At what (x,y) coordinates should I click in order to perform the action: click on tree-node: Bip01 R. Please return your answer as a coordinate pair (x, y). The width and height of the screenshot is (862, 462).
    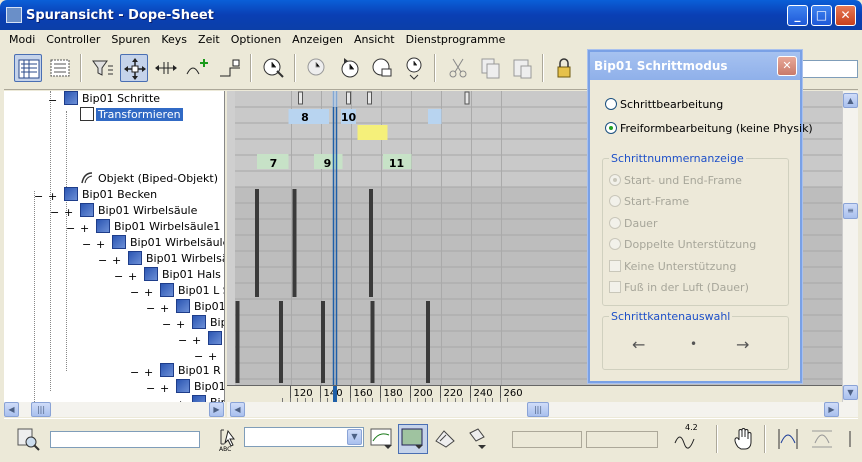
    Looking at the image, I should click on (200, 387).